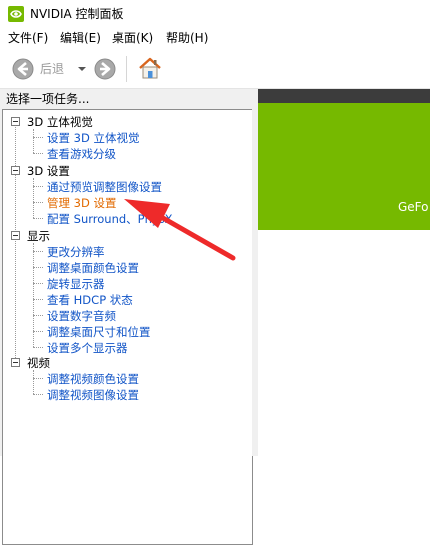 The width and height of the screenshot is (430, 545). I want to click on collapse-video-icon, so click(15, 362).